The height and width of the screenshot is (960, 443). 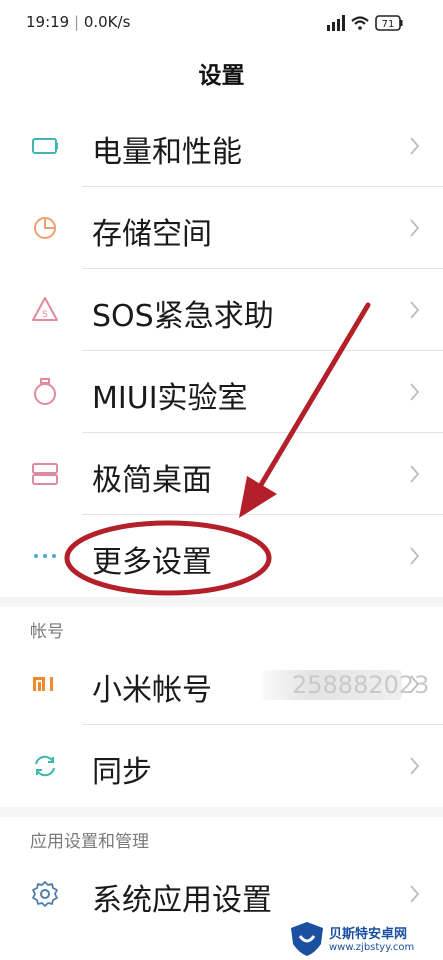 I want to click on item-label: MIUI实验室, so click(x=170, y=398).